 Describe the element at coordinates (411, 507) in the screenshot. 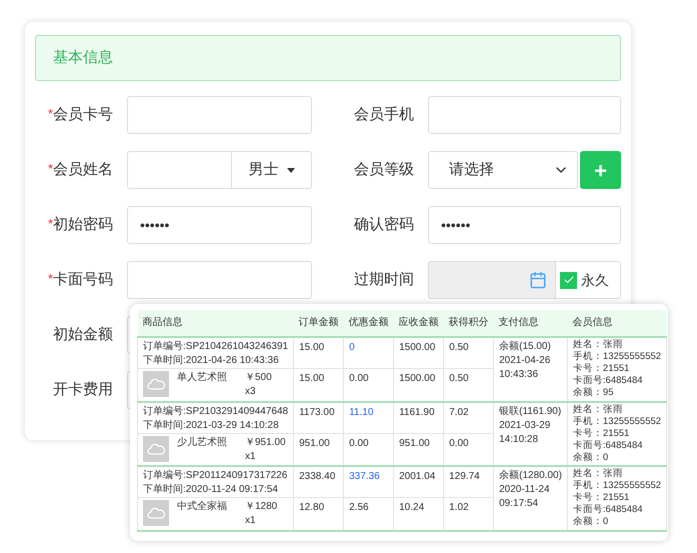

I see `item-receivable: 10.24` at that location.